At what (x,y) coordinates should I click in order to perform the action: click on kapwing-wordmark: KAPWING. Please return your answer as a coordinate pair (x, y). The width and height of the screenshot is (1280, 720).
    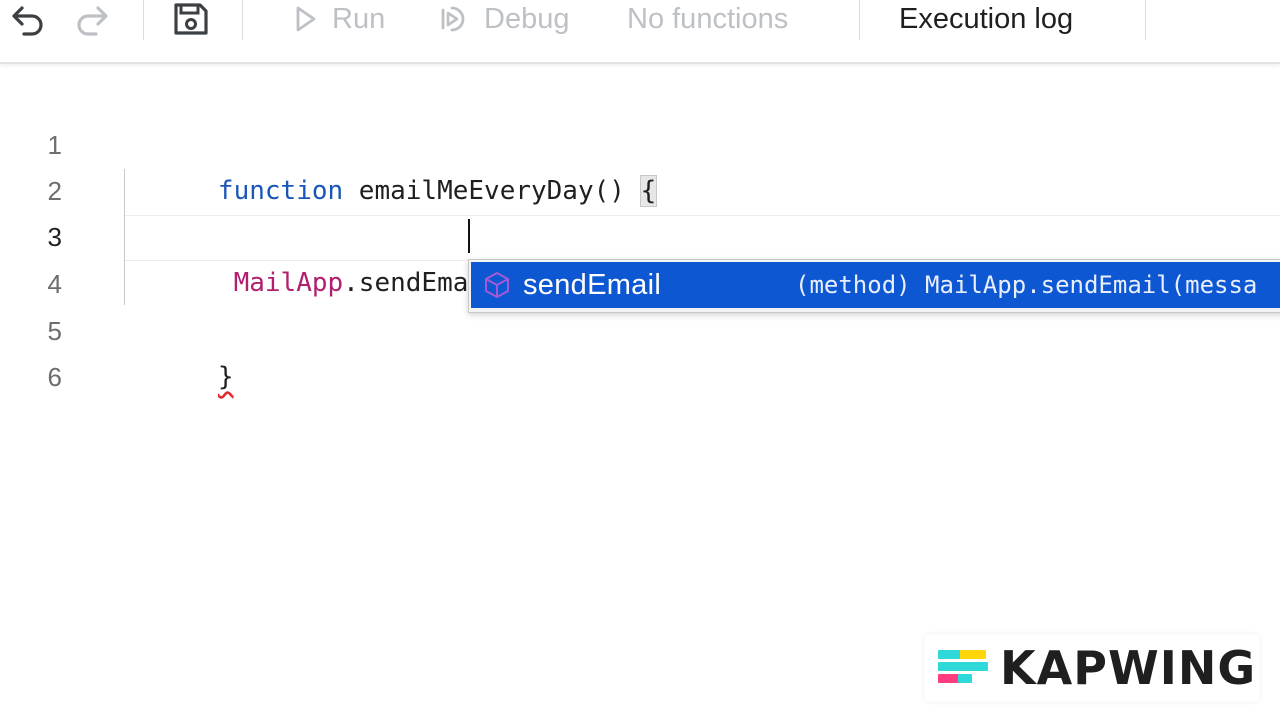
    Looking at the image, I should click on (1128, 668).